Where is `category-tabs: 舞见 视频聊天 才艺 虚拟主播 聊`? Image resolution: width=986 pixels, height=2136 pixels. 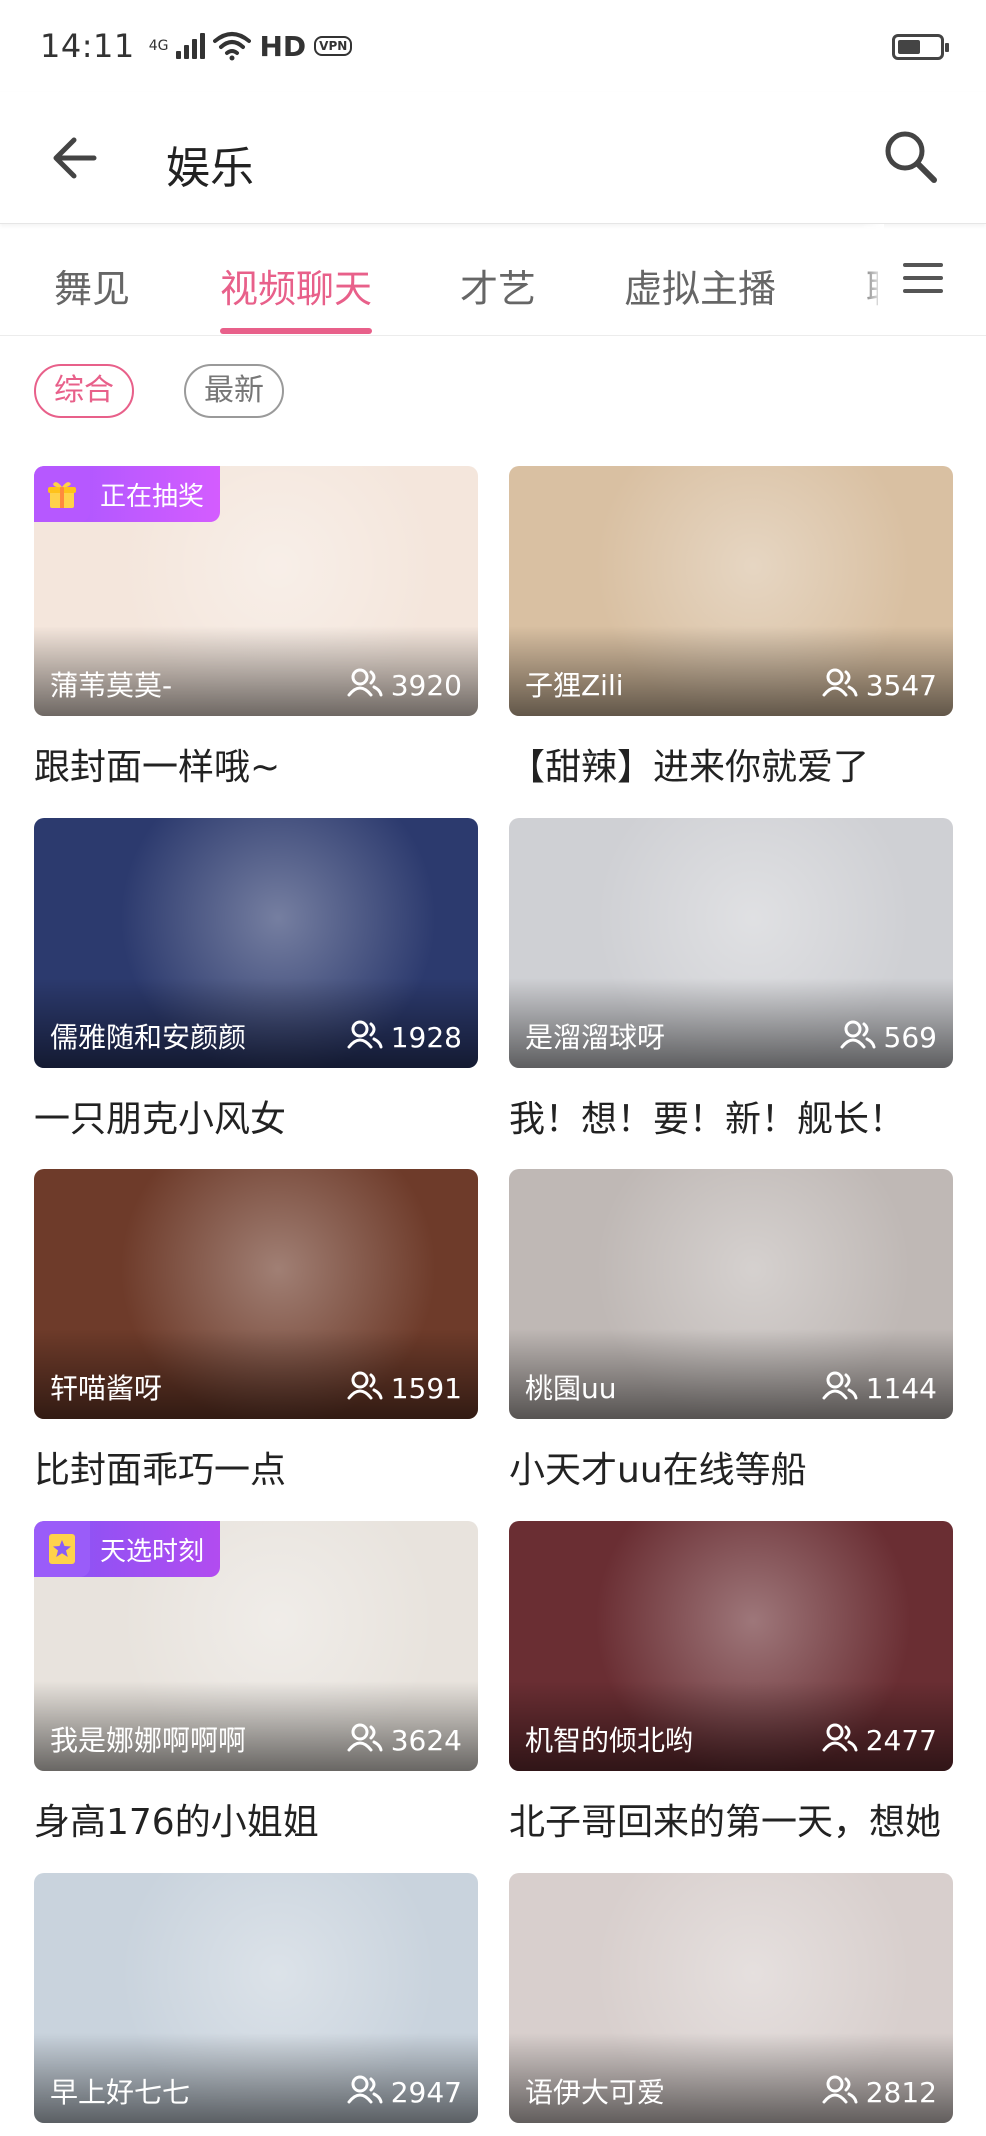
category-tabs: 舞见 视频聊天 才艺 虚拟主播 聊 is located at coordinates (493, 280).